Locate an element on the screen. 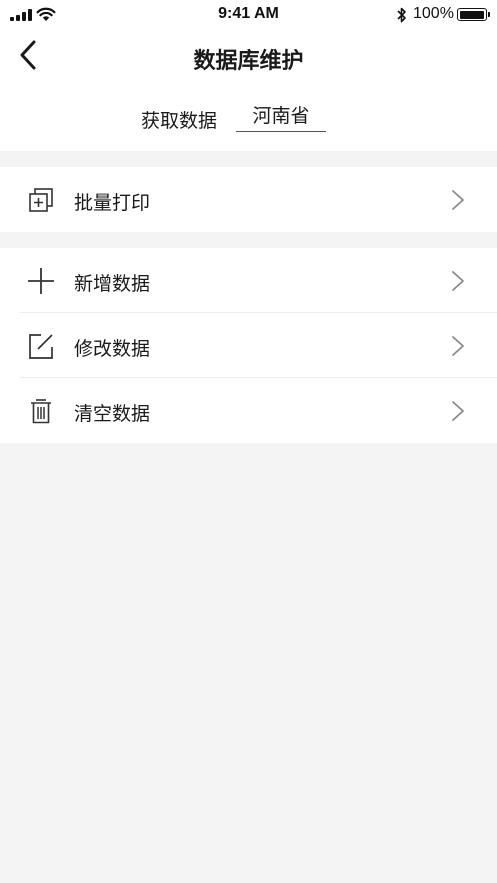 The height and width of the screenshot is (883, 497). print-copy-icon is located at coordinates (41, 200).